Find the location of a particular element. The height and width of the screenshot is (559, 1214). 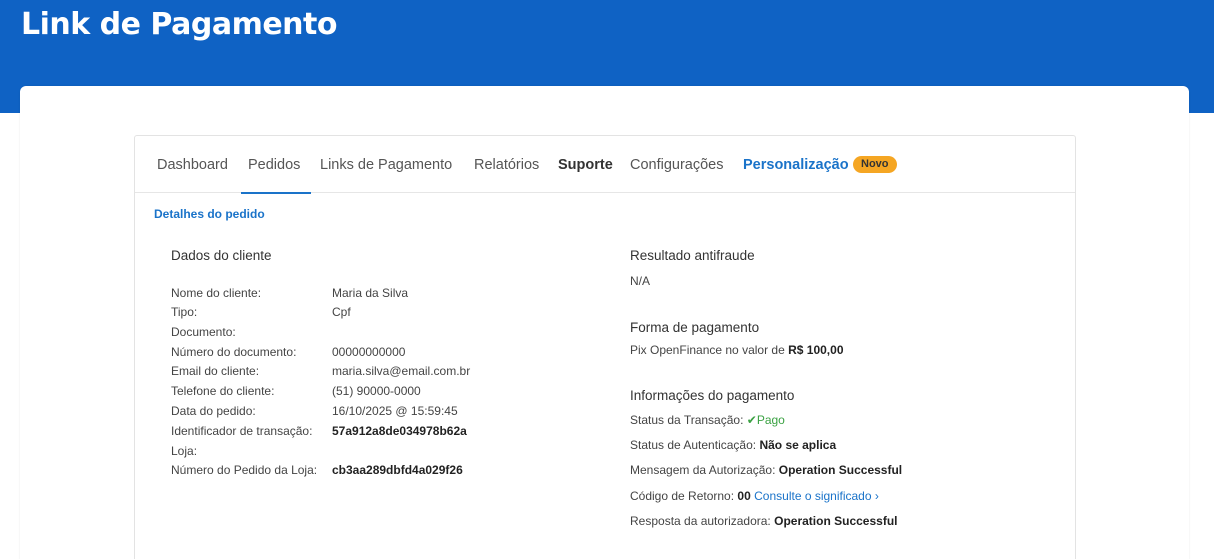

field-value: 00000000000 is located at coordinates (369, 352).